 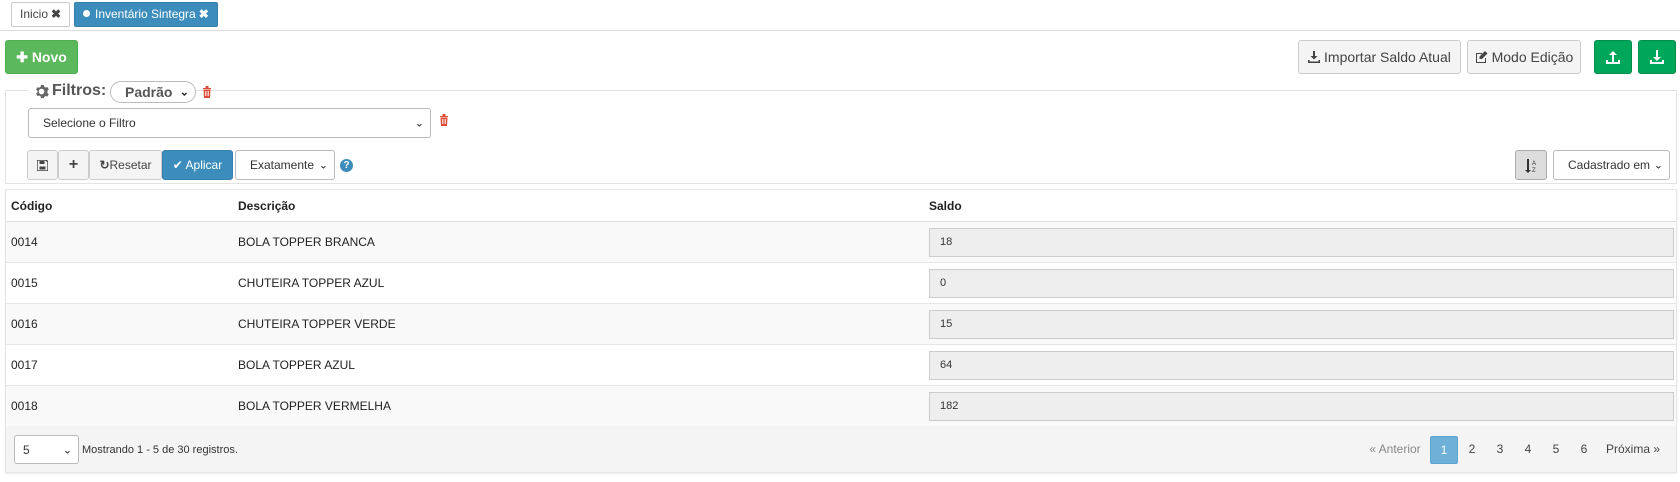 I want to click on cell-descricao: CHUTEIRA TOPPER AZUL, so click(x=311, y=283).